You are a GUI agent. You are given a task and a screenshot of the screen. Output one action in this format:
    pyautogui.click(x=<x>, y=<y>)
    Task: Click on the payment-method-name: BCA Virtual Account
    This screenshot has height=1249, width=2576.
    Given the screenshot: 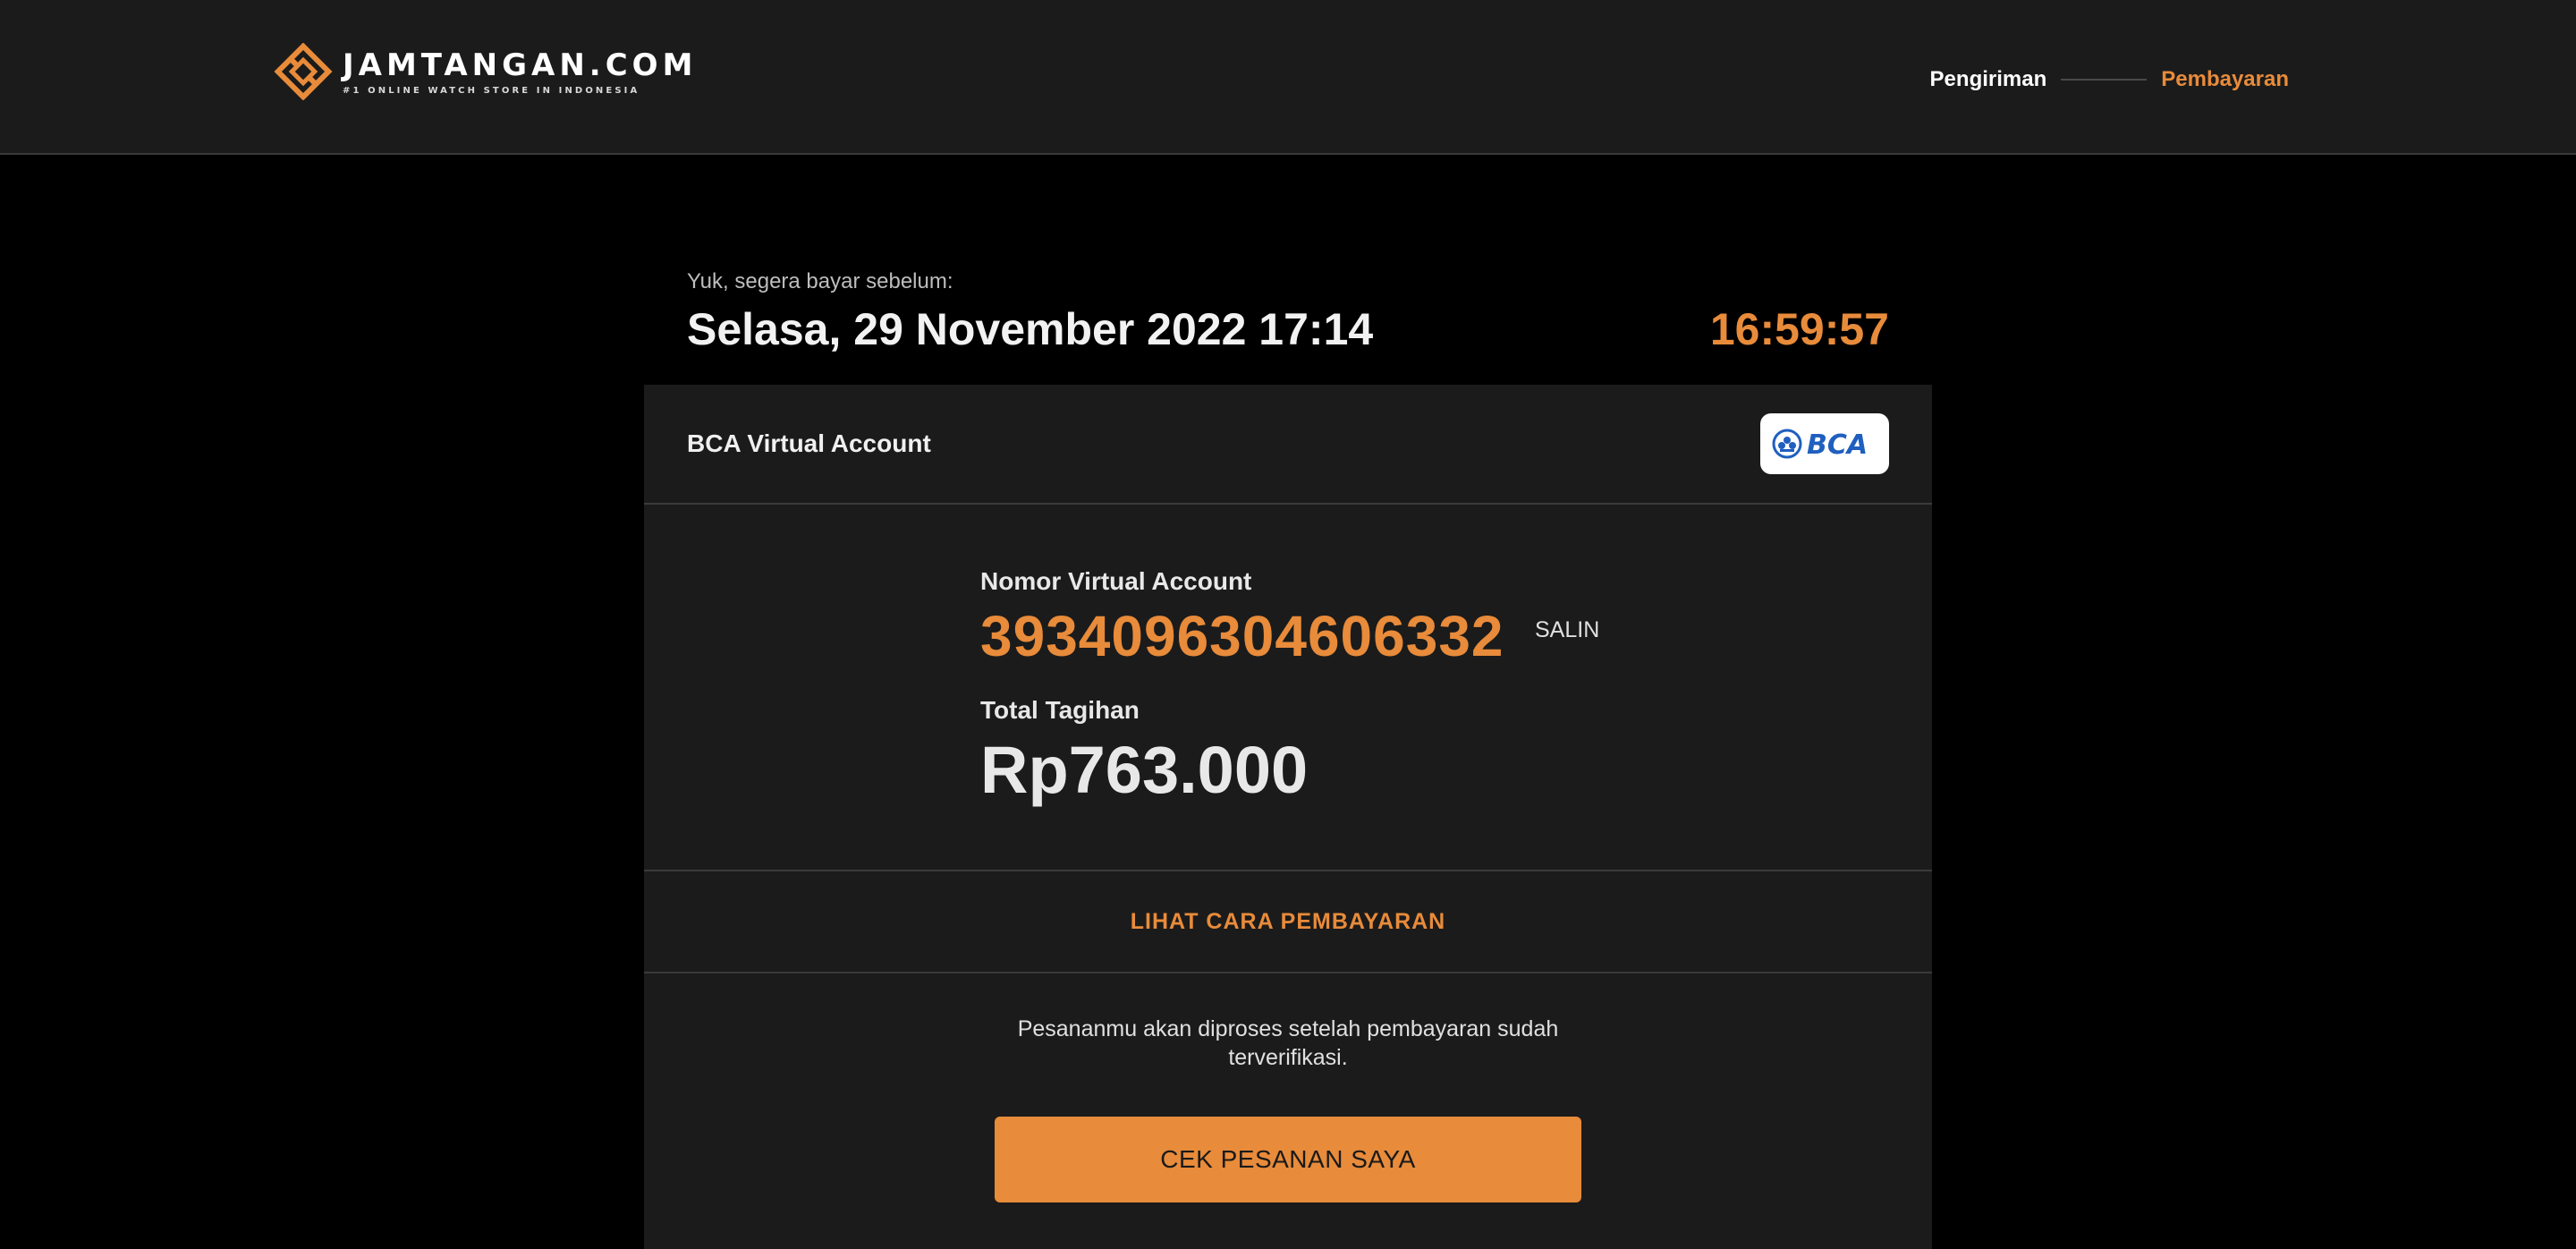 What is the action you would take?
    pyautogui.click(x=809, y=443)
    